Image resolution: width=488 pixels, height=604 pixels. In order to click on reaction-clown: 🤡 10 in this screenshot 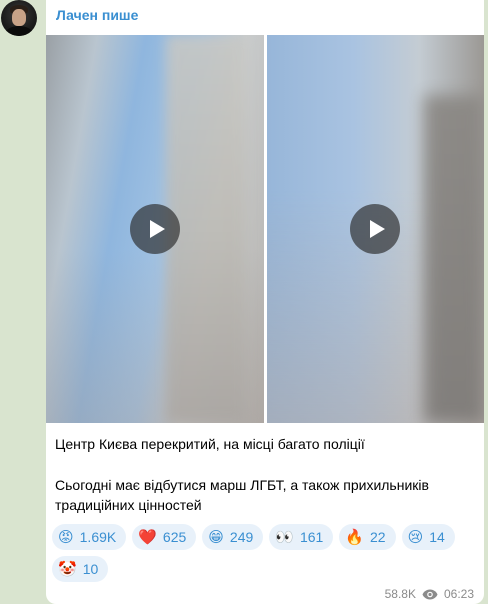, I will do `click(80, 569)`.